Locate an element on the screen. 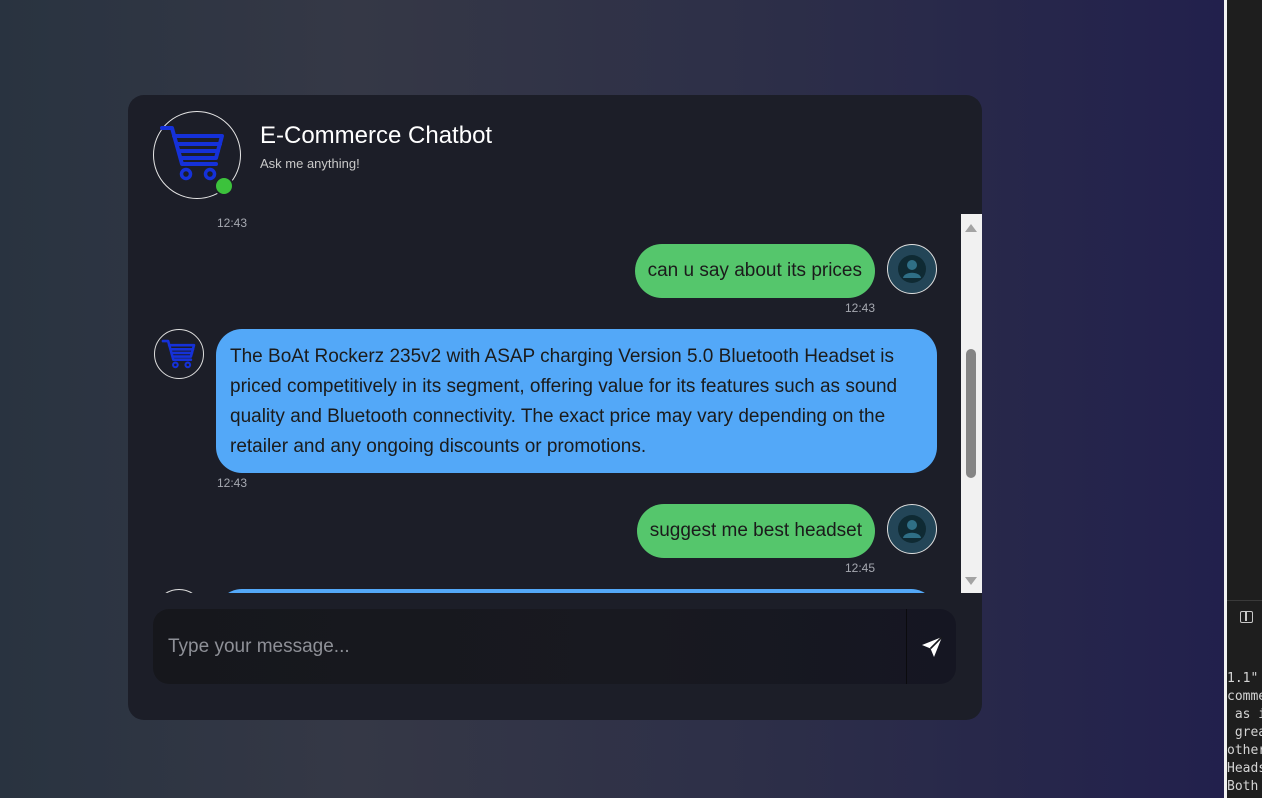 The image size is (1262, 798). code-line: other is located at coordinates (1244, 750).